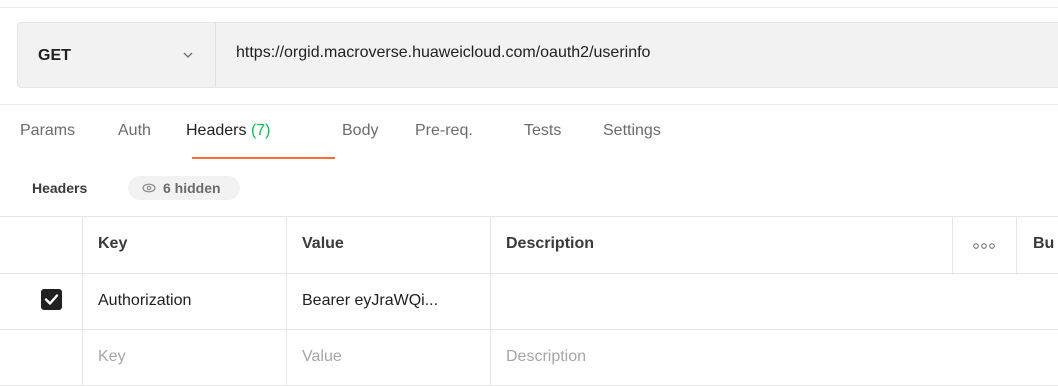 This screenshot has height=386, width=1058. I want to click on row-key-cell: Authorization, so click(184, 301).